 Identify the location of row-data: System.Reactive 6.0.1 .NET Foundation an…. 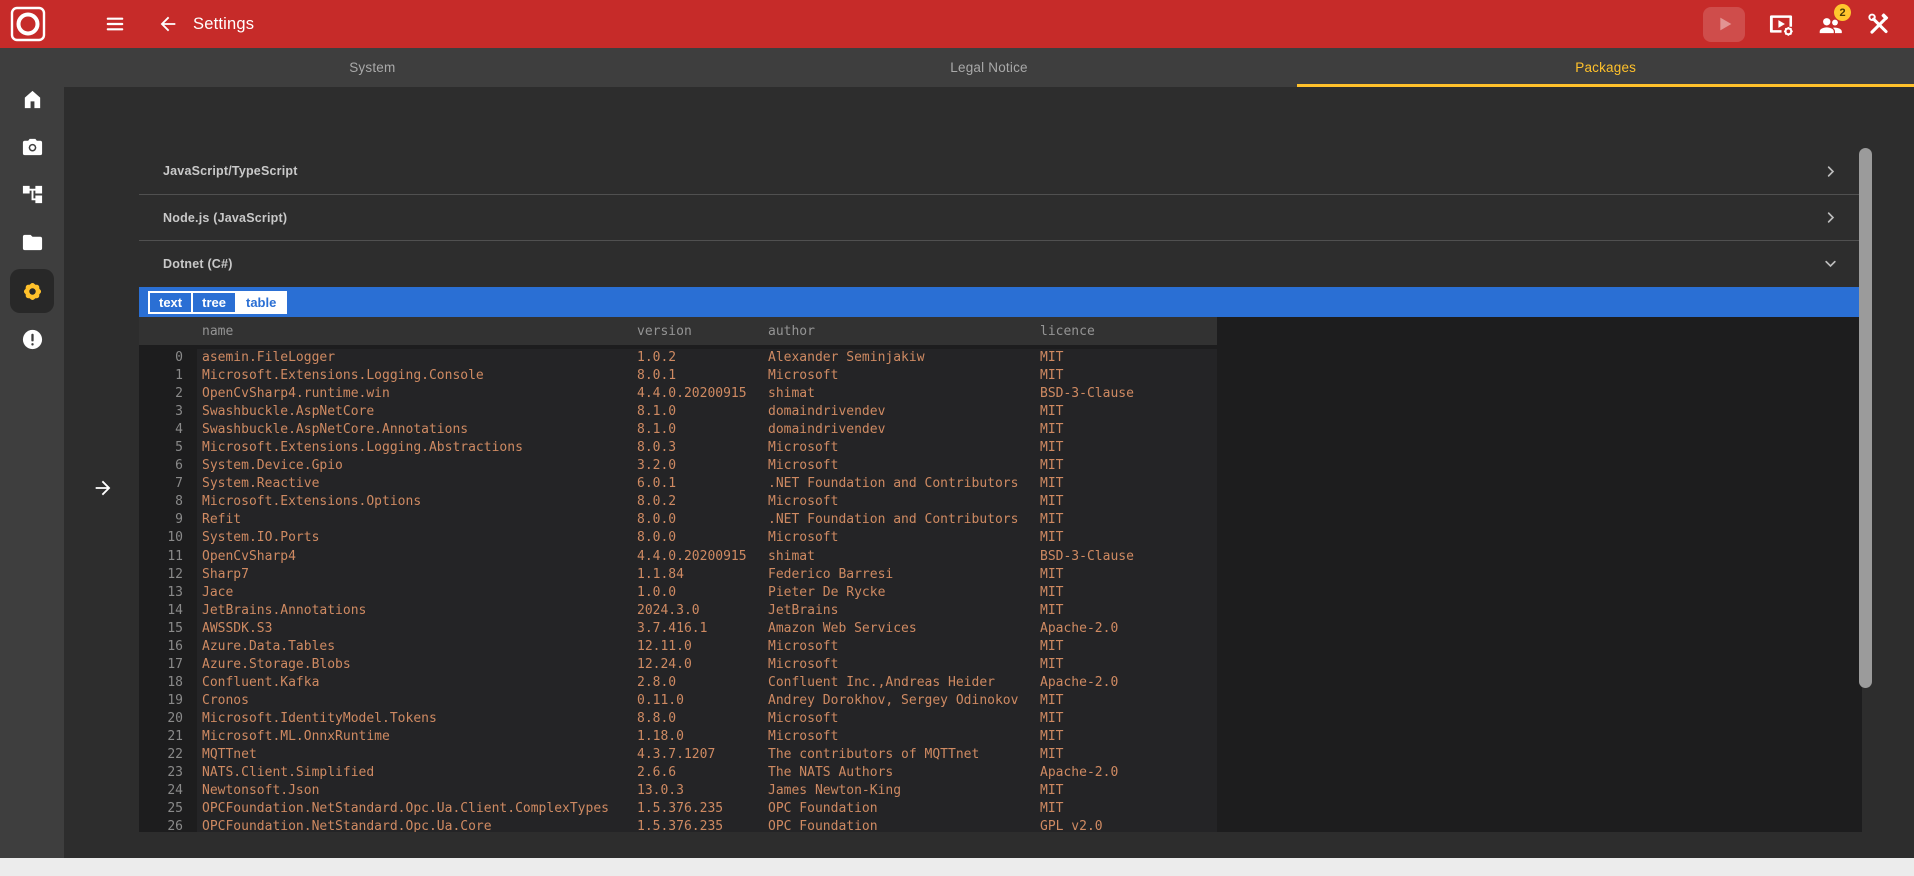
(707, 484).